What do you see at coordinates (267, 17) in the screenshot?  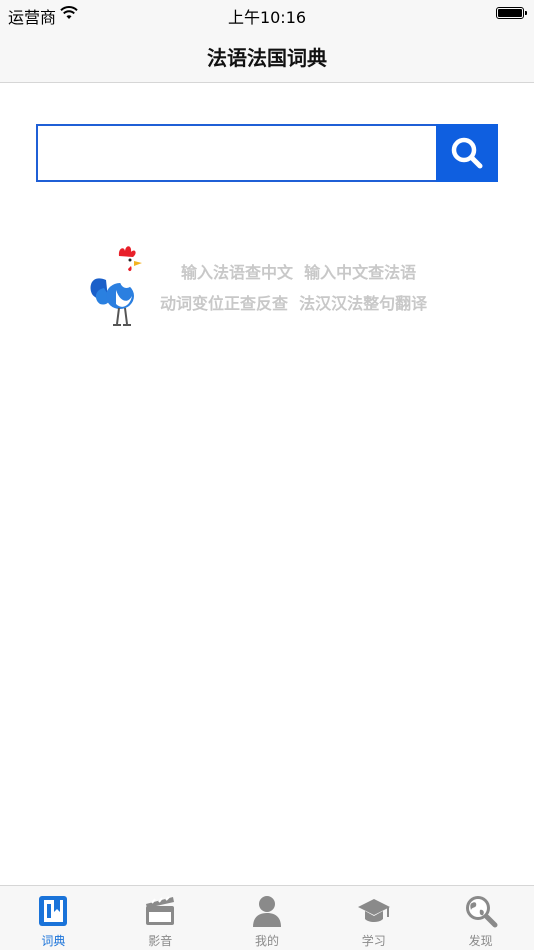 I see `status-time: 上午10:16` at bounding box center [267, 17].